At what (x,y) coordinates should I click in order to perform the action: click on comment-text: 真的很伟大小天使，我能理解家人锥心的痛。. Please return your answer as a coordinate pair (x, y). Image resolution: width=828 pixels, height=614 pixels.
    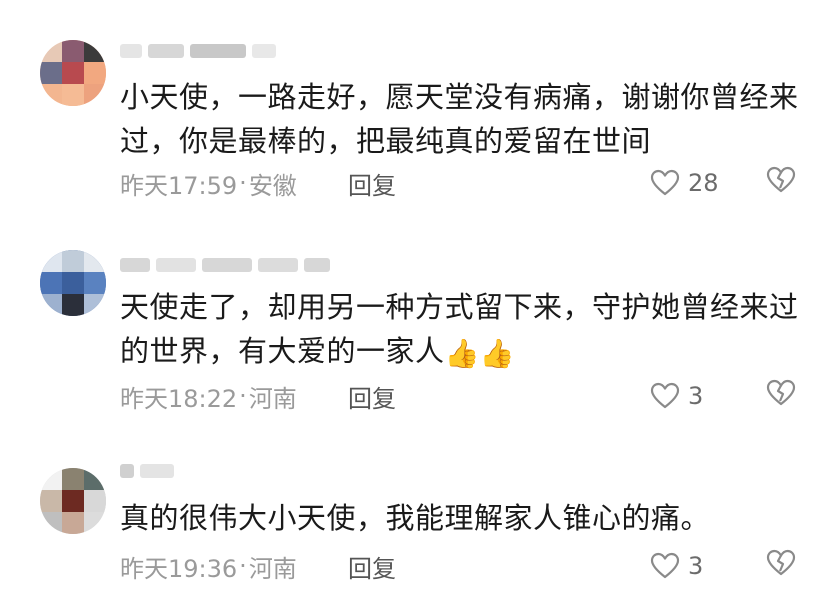
    Looking at the image, I should click on (415, 518).